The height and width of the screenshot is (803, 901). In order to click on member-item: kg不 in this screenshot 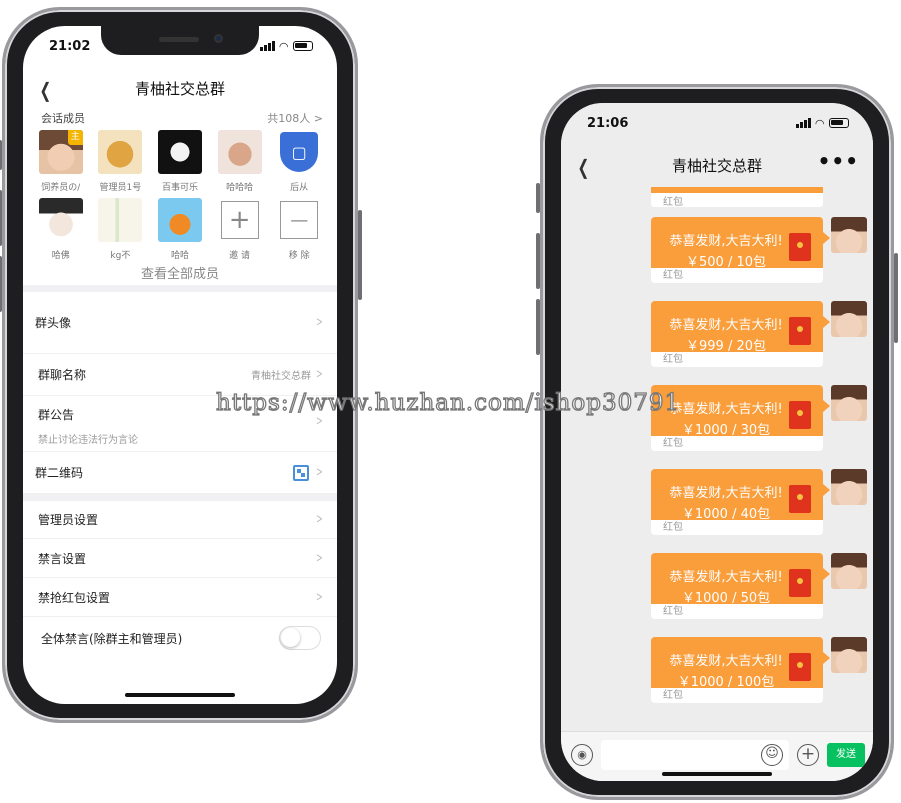, I will do `click(121, 230)`.